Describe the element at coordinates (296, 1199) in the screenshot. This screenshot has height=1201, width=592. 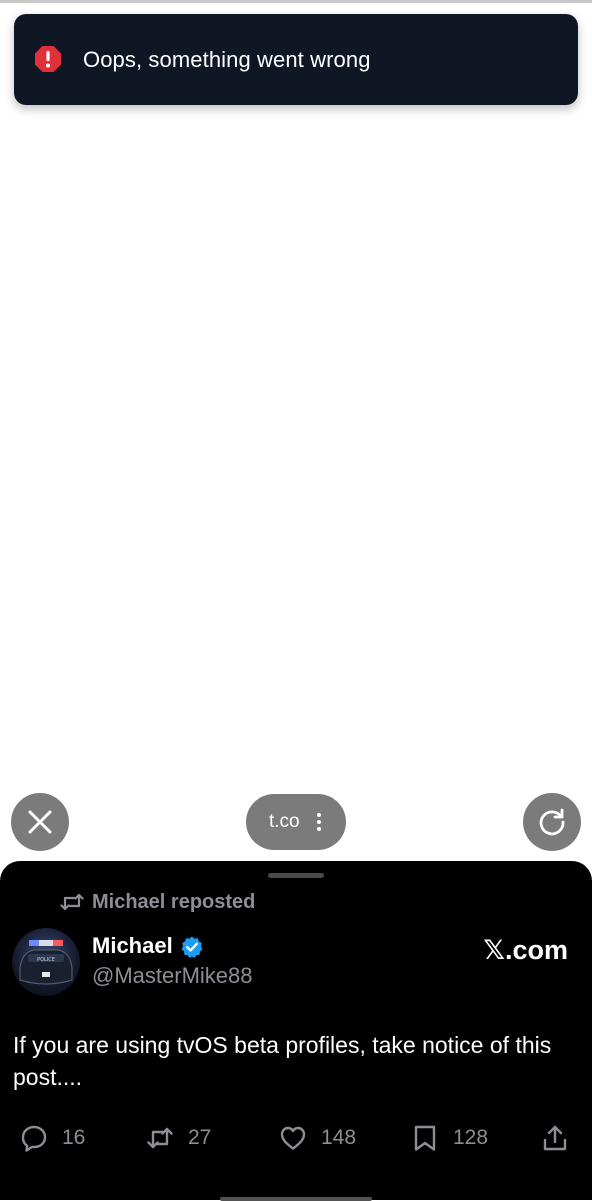
I see `home-indicator` at that location.